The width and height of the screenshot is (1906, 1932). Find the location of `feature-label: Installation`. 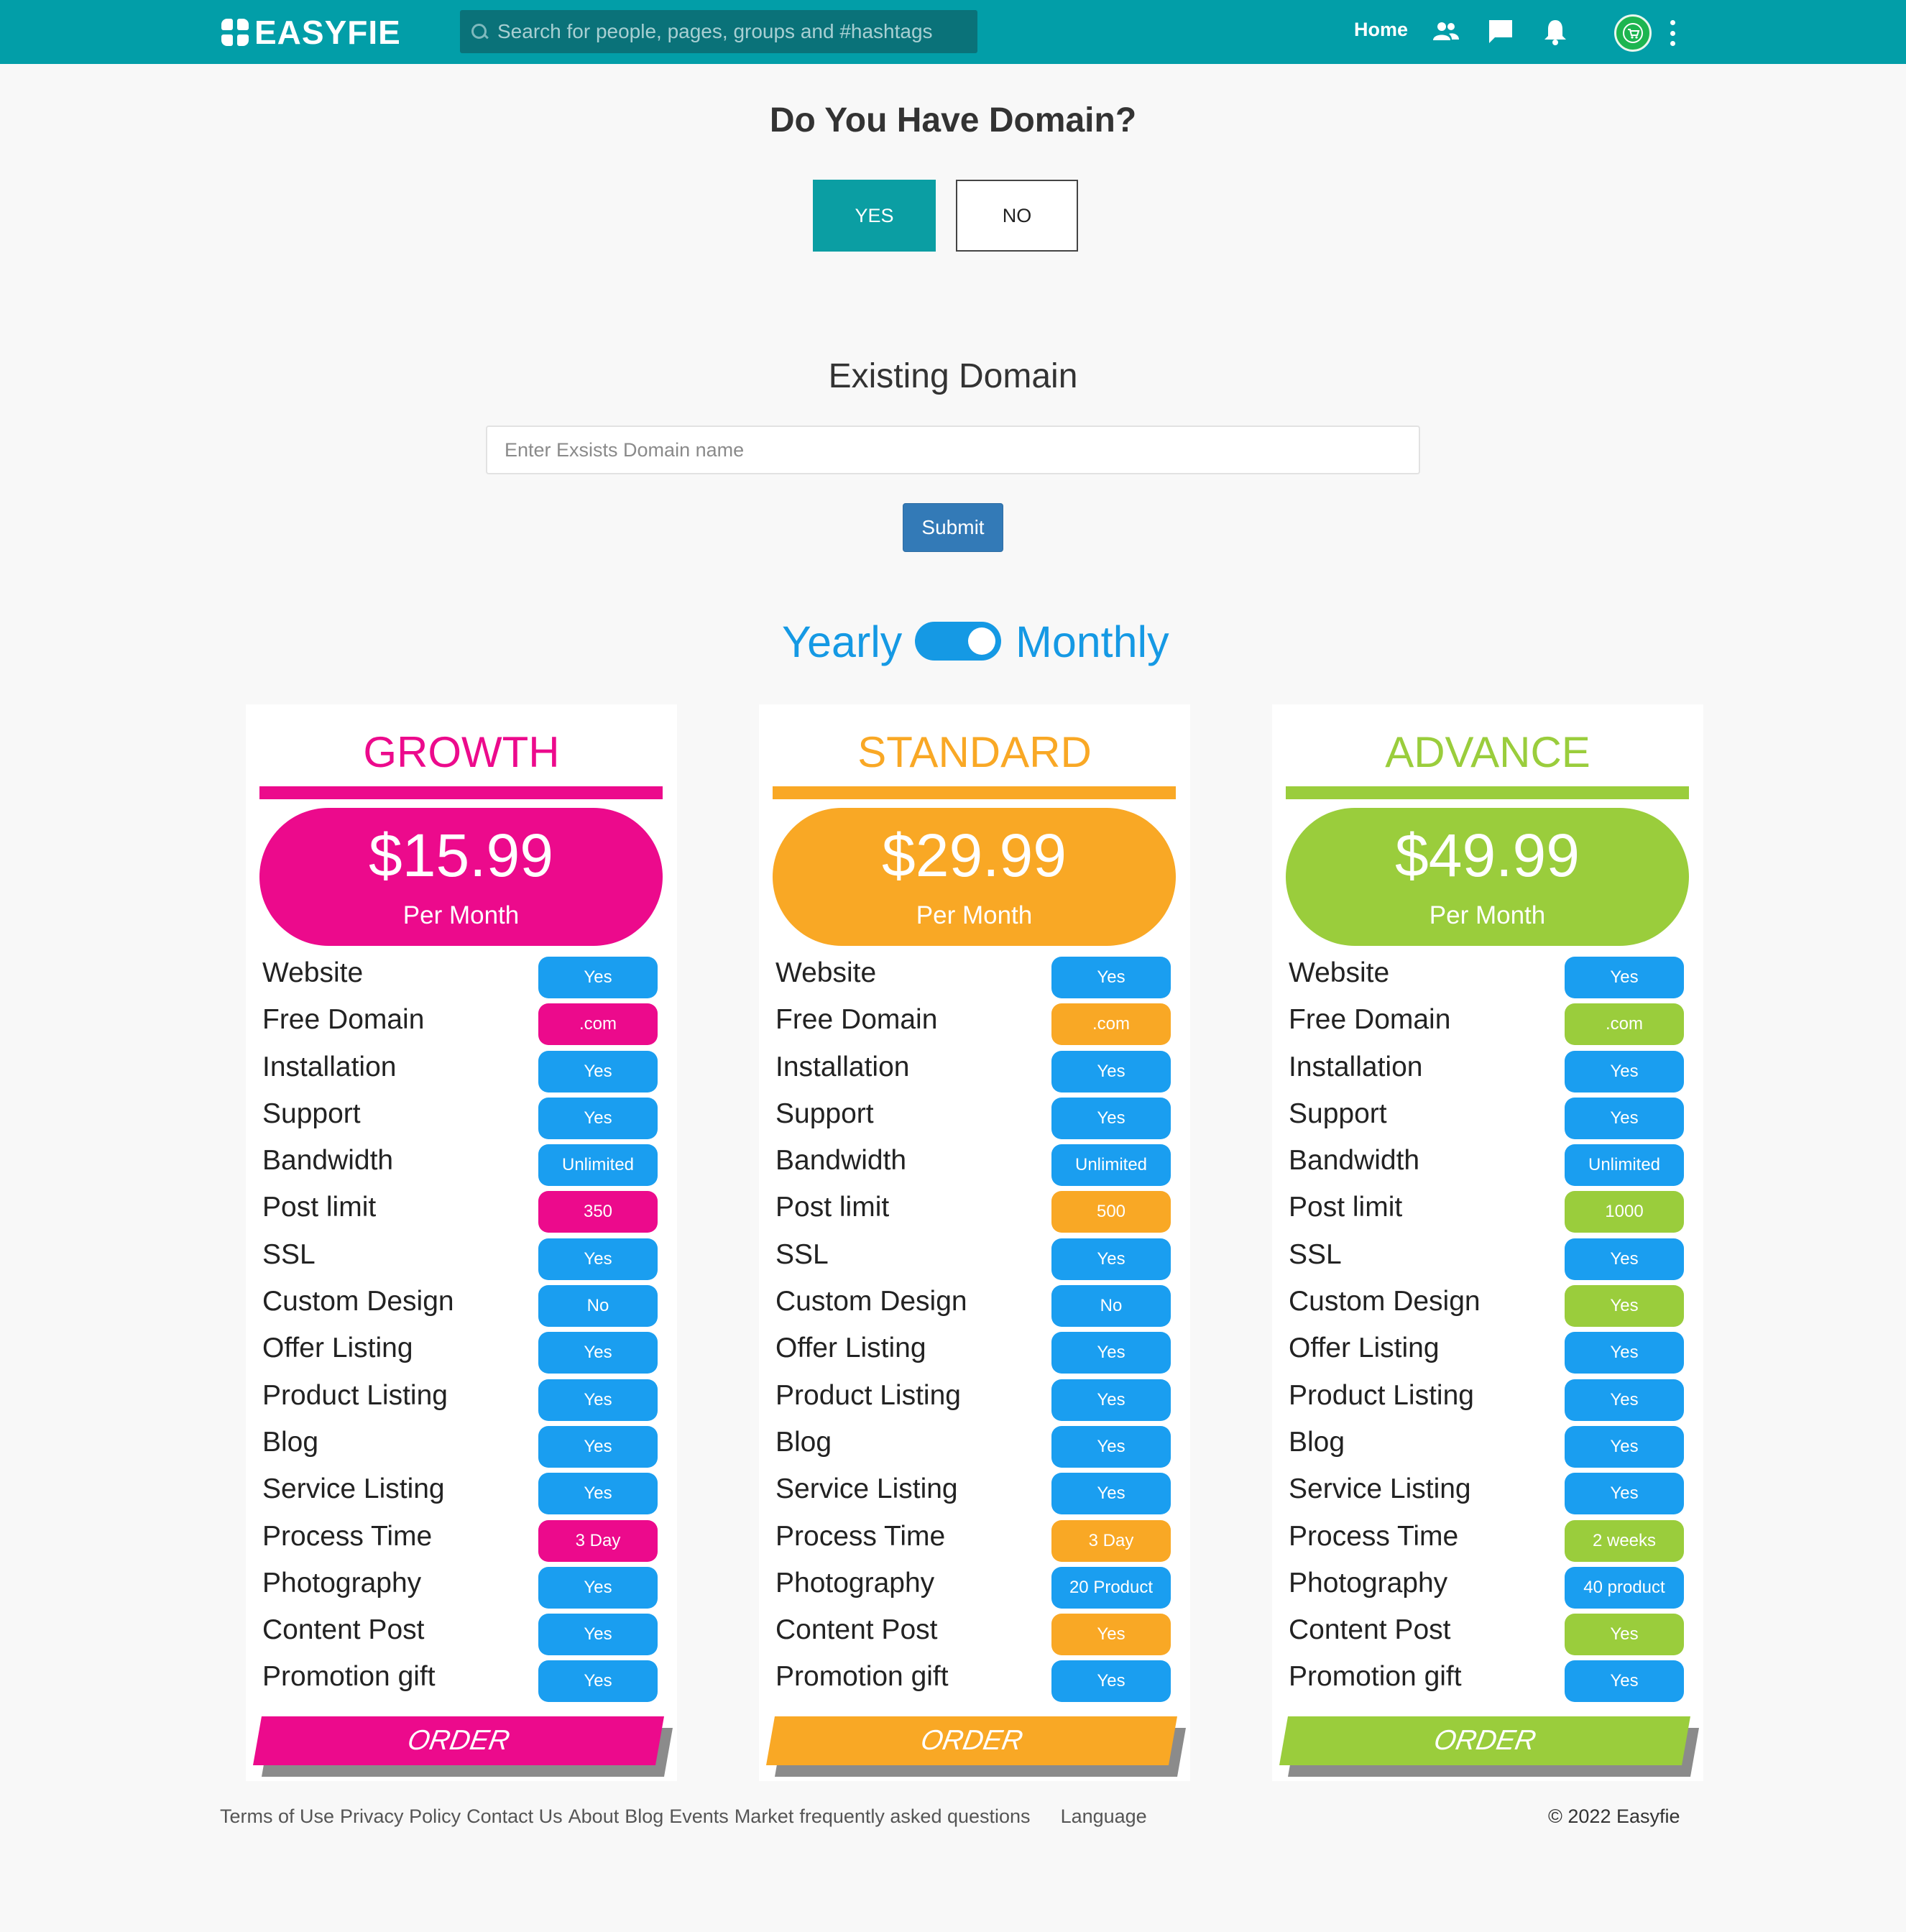

feature-label: Installation is located at coordinates (329, 1066).